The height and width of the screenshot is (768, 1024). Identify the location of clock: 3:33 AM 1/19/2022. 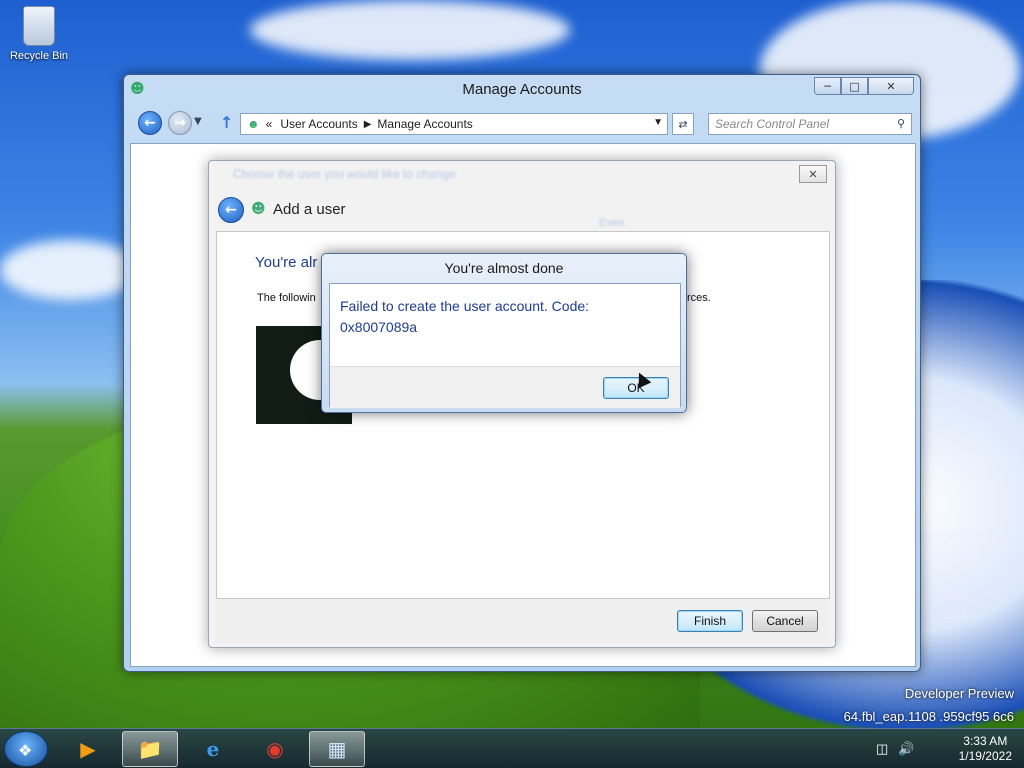
(985, 749).